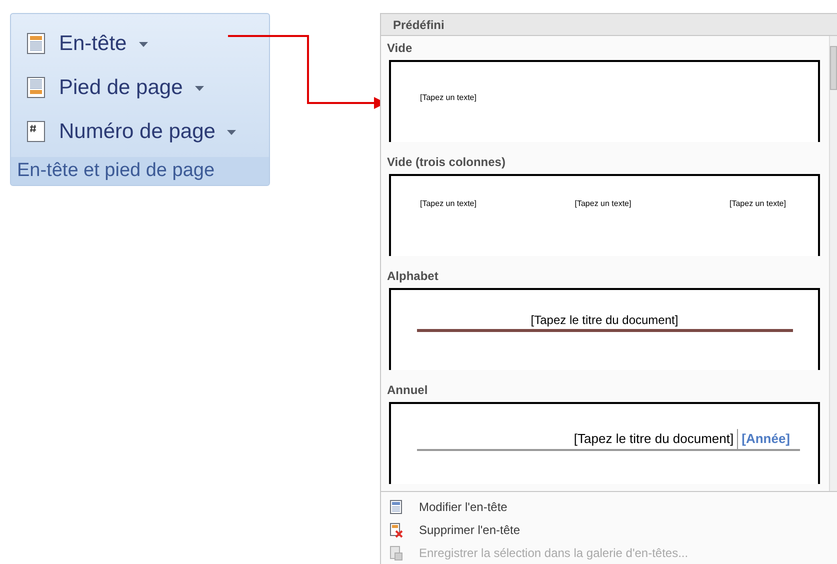 The width and height of the screenshot is (837, 564). Describe the element at coordinates (36, 44) in the screenshot. I see `header-icon` at that location.